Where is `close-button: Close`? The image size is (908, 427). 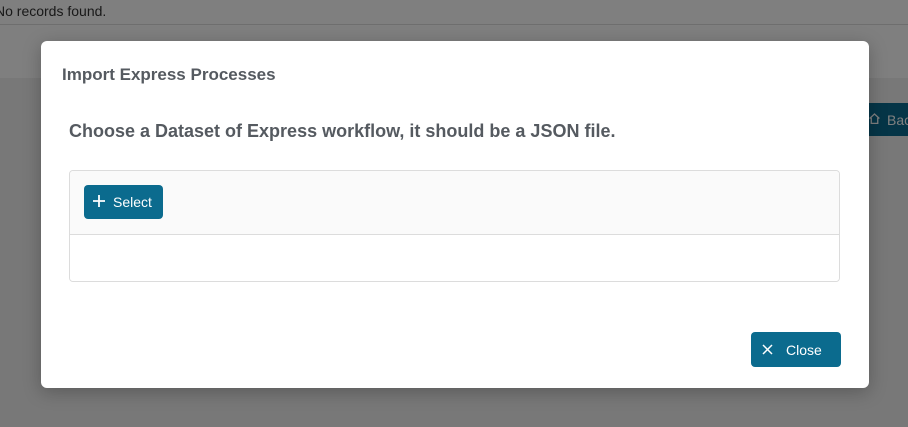 close-button: Close is located at coordinates (796, 349).